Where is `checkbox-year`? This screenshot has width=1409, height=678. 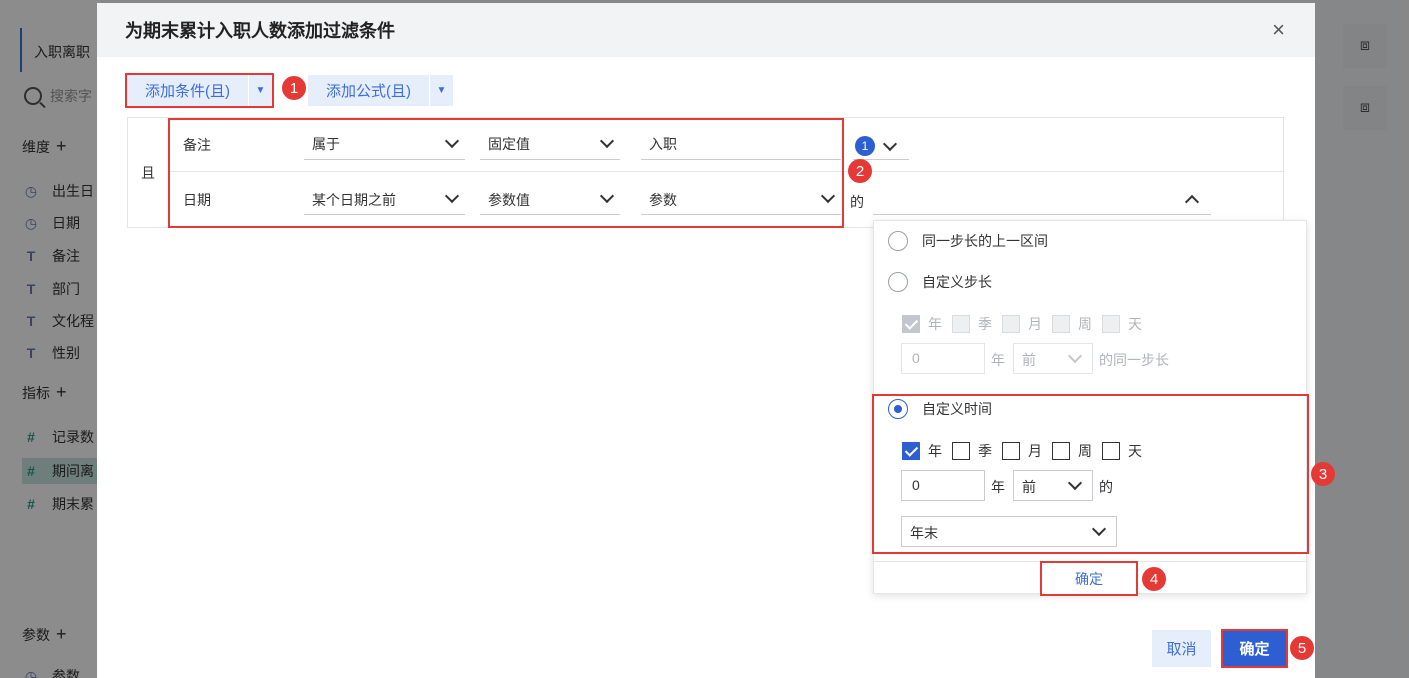 checkbox-year is located at coordinates (911, 324).